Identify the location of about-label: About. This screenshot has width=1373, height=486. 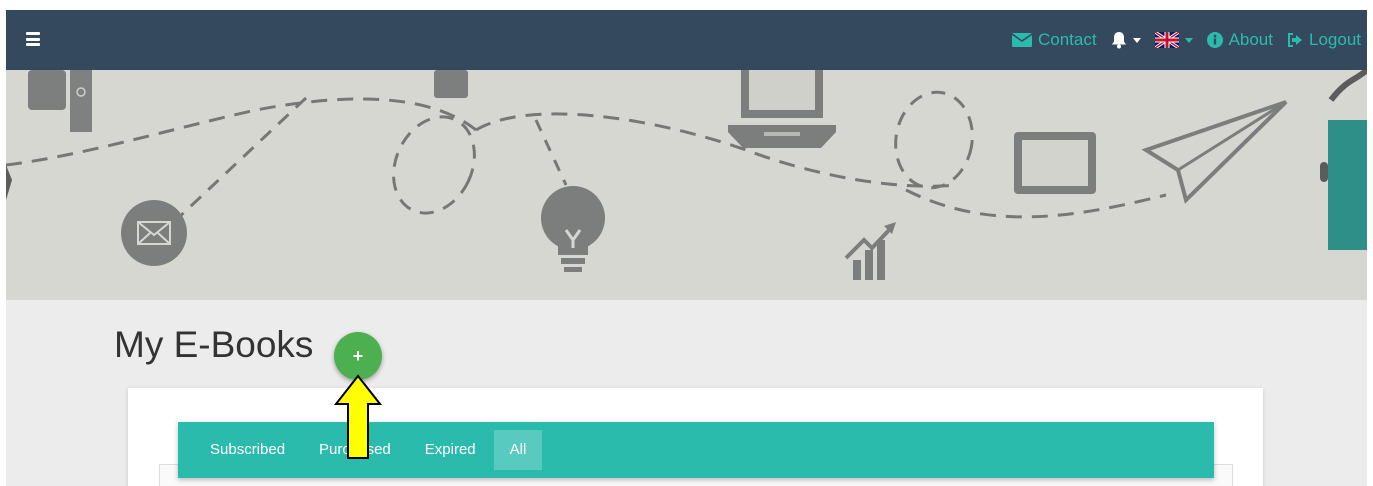
(1250, 39).